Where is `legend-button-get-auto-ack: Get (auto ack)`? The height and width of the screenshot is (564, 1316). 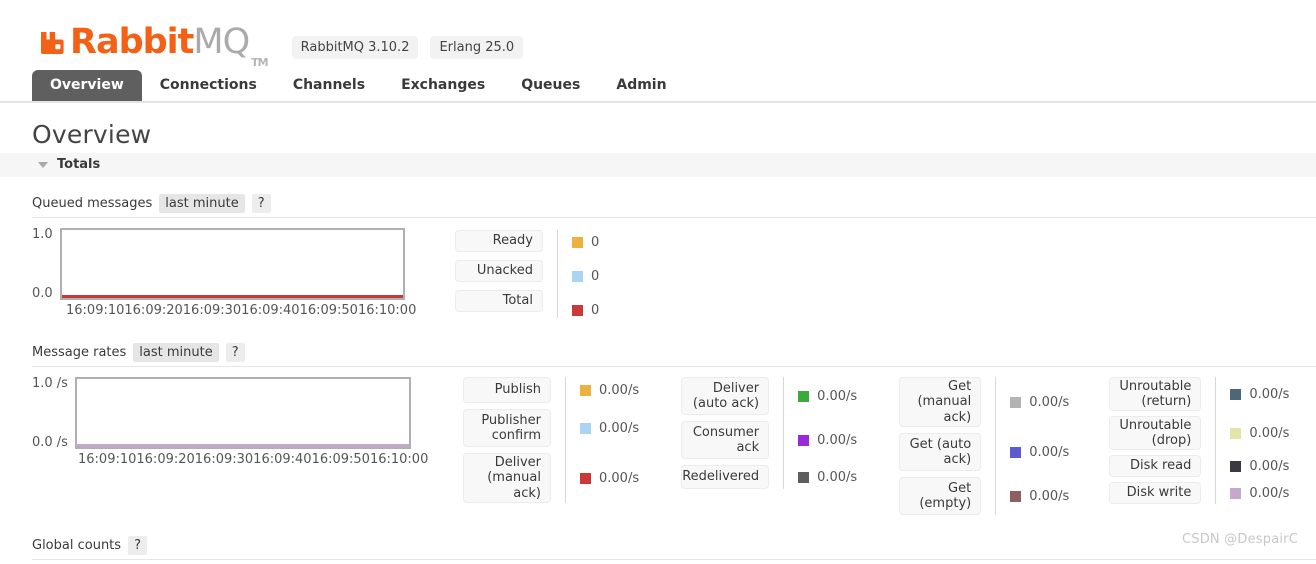 legend-button-get-auto-ack: Get (auto ack) is located at coordinates (940, 452).